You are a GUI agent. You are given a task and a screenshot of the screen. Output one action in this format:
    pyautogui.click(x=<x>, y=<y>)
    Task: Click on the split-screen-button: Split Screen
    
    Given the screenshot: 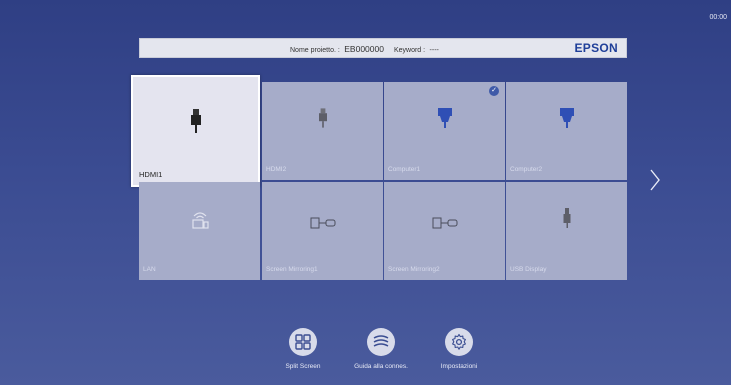 What is the action you would take?
    pyautogui.click(x=303, y=349)
    